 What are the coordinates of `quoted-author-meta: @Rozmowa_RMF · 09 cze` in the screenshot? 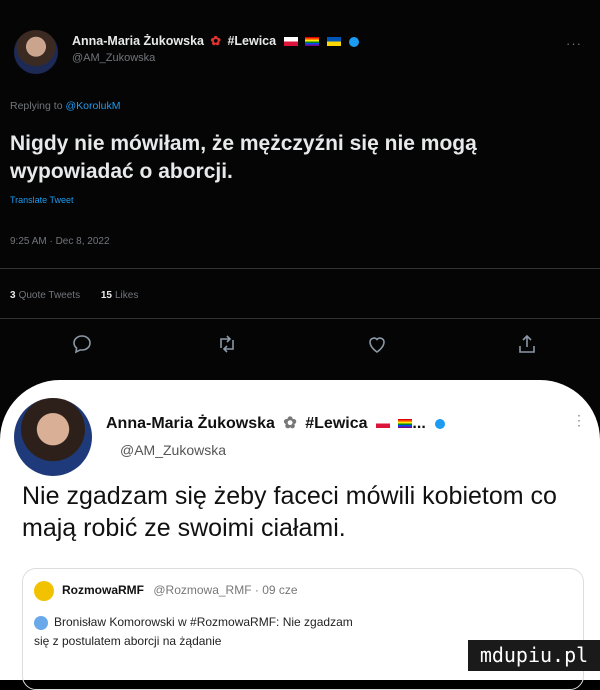 It's located at (225, 590).